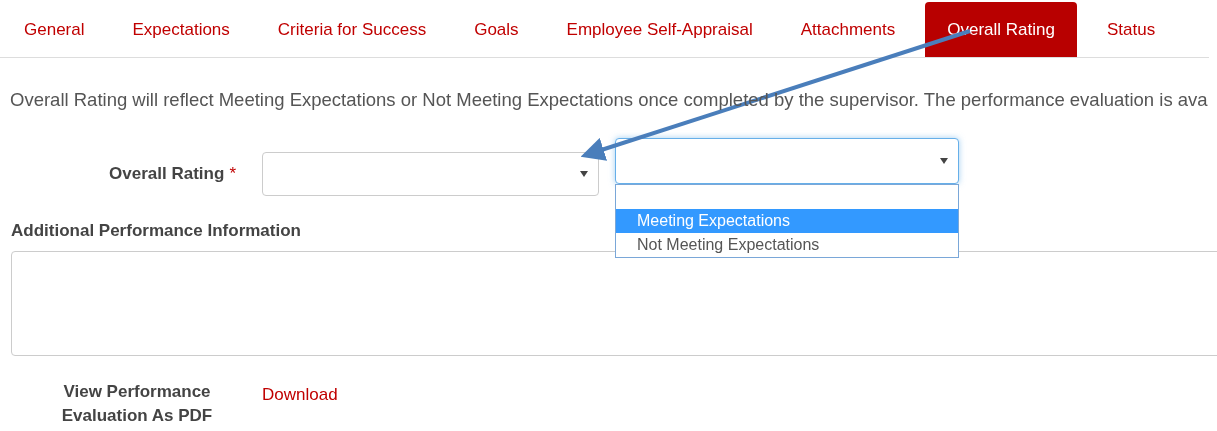  Describe the element at coordinates (137, 404) in the screenshot. I see `field-label: View Performance Evaluation As PDF` at that location.